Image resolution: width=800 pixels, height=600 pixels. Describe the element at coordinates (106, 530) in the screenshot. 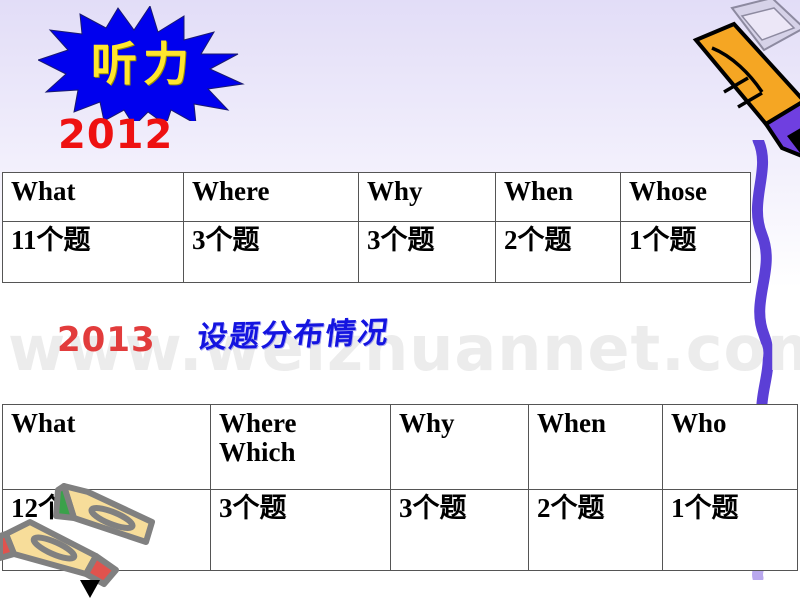

I see `table-2013-value-cell: 12个题` at that location.